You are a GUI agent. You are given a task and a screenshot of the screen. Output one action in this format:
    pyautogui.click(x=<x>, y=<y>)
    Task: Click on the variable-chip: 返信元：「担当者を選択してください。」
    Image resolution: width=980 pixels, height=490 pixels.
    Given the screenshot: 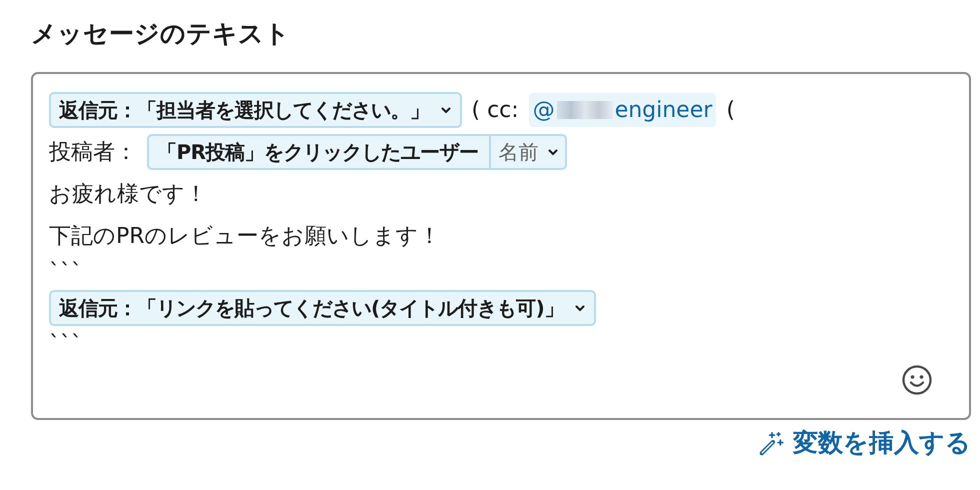 What is the action you would take?
    pyautogui.click(x=255, y=110)
    